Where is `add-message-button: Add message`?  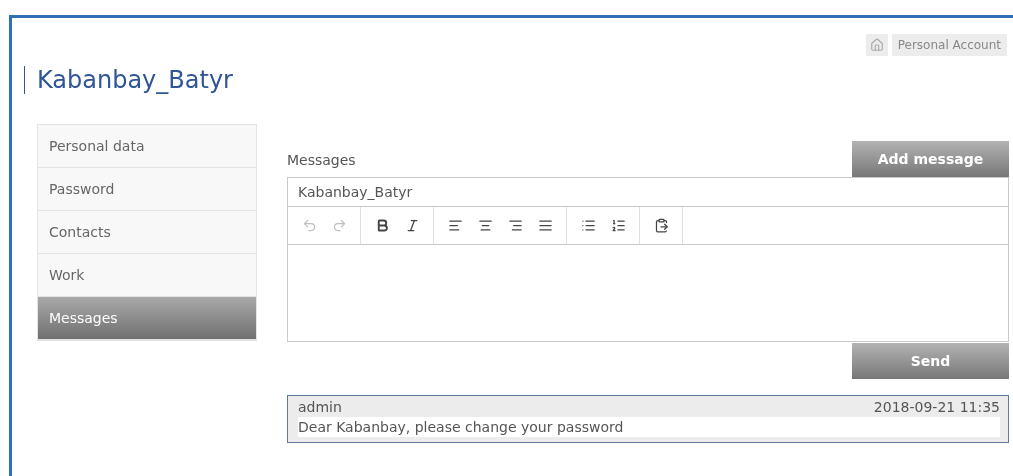 add-message-button: Add message is located at coordinates (930, 159).